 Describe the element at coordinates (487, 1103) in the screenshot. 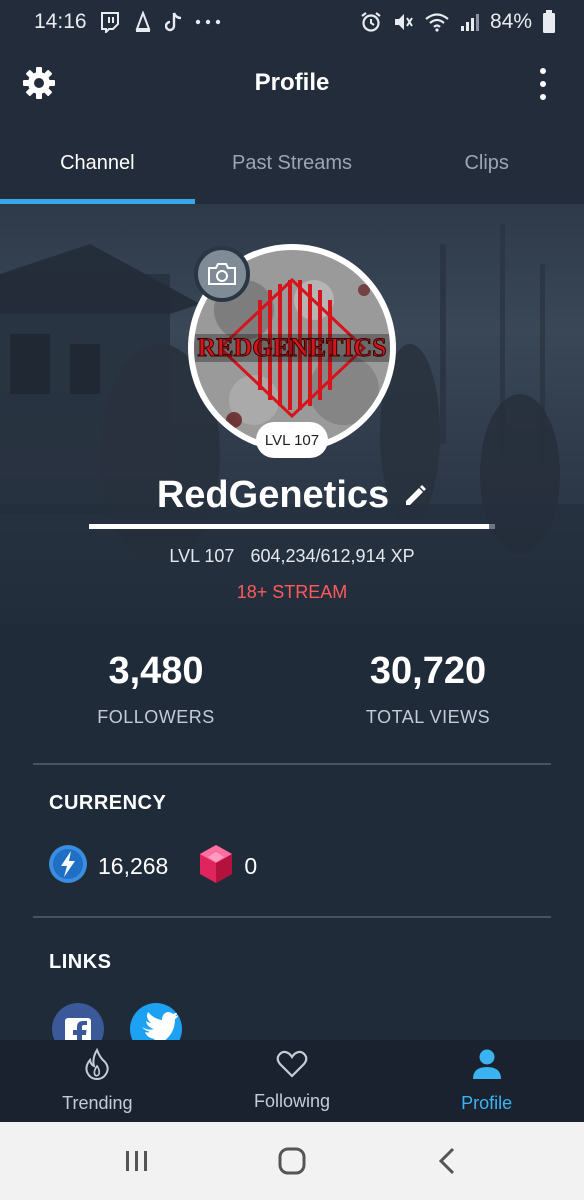

I see `nav-profile-label: Profile` at that location.